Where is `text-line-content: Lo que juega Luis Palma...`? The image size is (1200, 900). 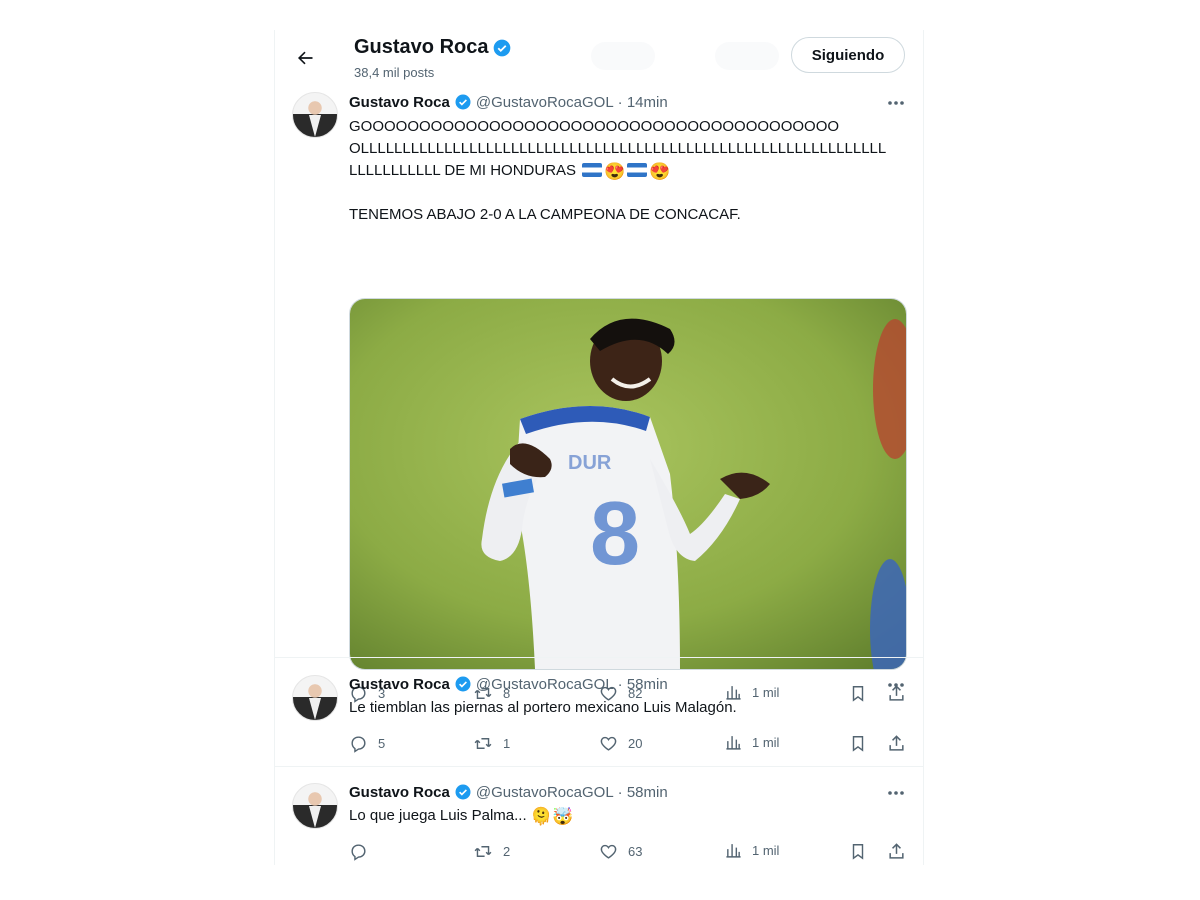
text-line-content: Lo que juega Luis Palma... is located at coordinates (438, 815).